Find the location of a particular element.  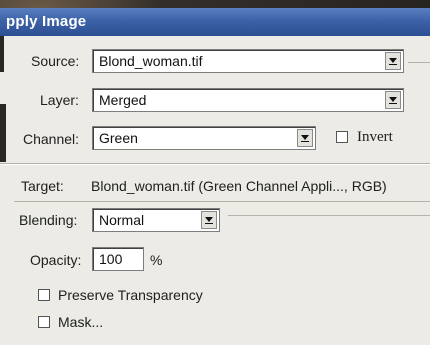

blending-label: Blending: is located at coordinates (48, 220).